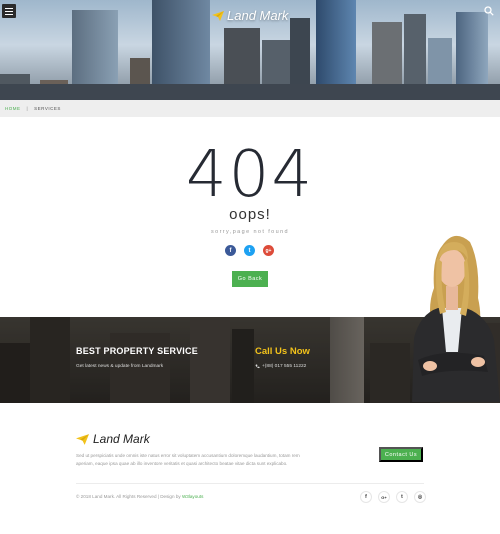 This screenshot has height=534, width=500. Describe the element at coordinates (284, 366) in the screenshot. I see `phone-text: +(88) 017 555 11222` at that location.